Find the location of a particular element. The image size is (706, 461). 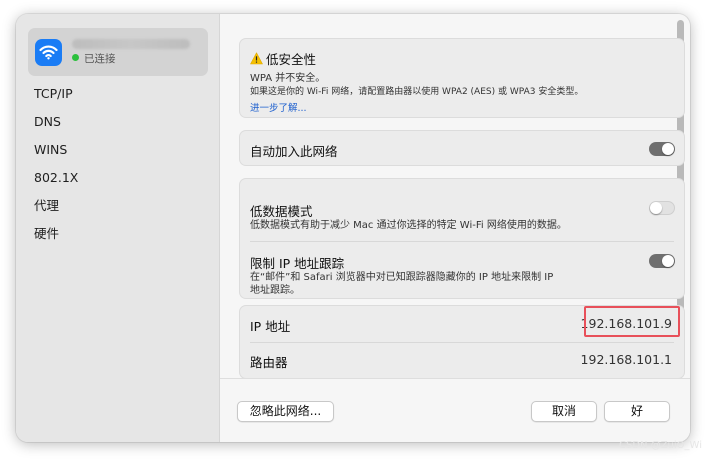

router-label: 路由器 is located at coordinates (269, 362).